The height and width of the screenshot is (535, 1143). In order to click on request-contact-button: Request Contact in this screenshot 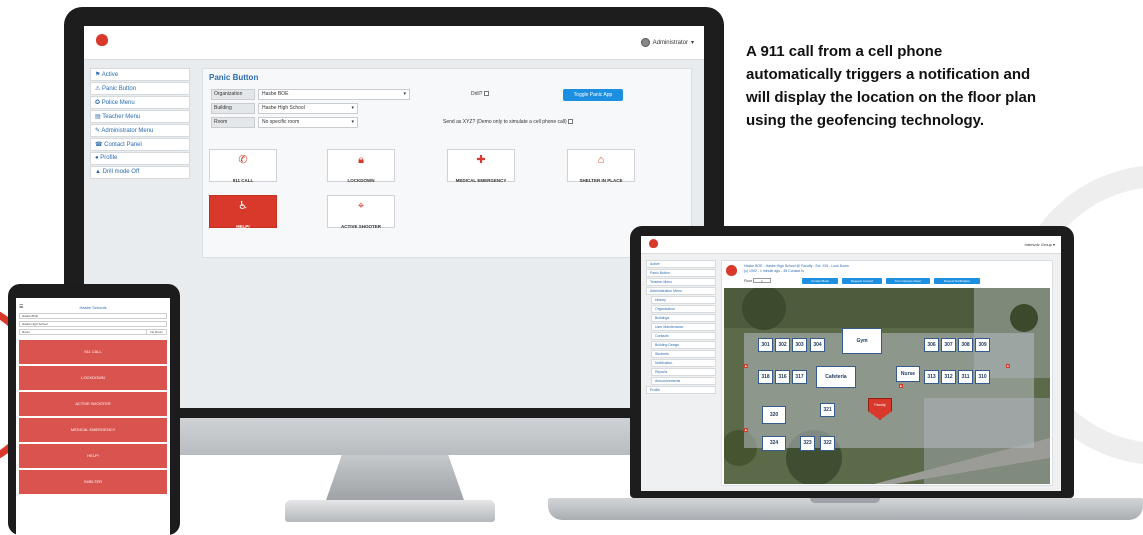, I will do `click(862, 281)`.